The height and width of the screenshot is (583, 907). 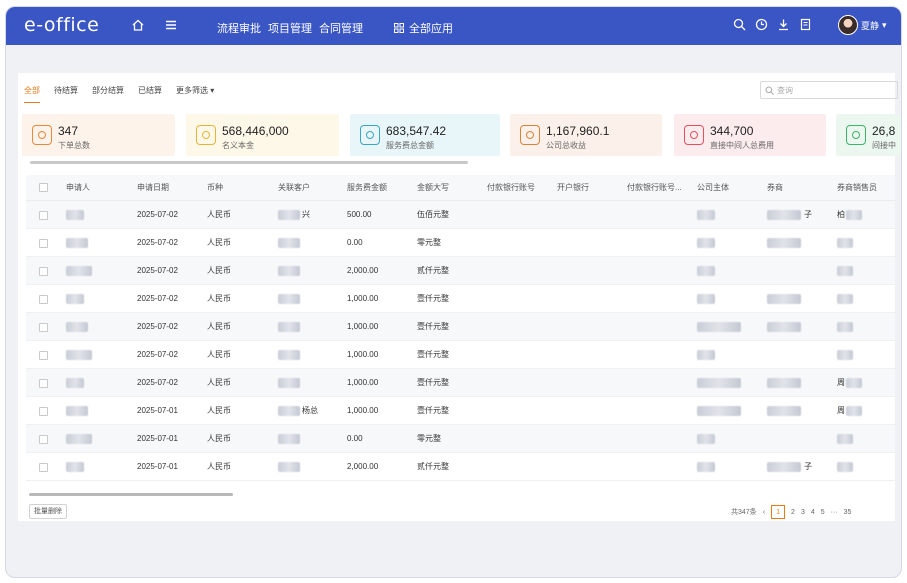 What do you see at coordinates (61, 25) in the screenshot?
I see `app-logo: e-office` at bounding box center [61, 25].